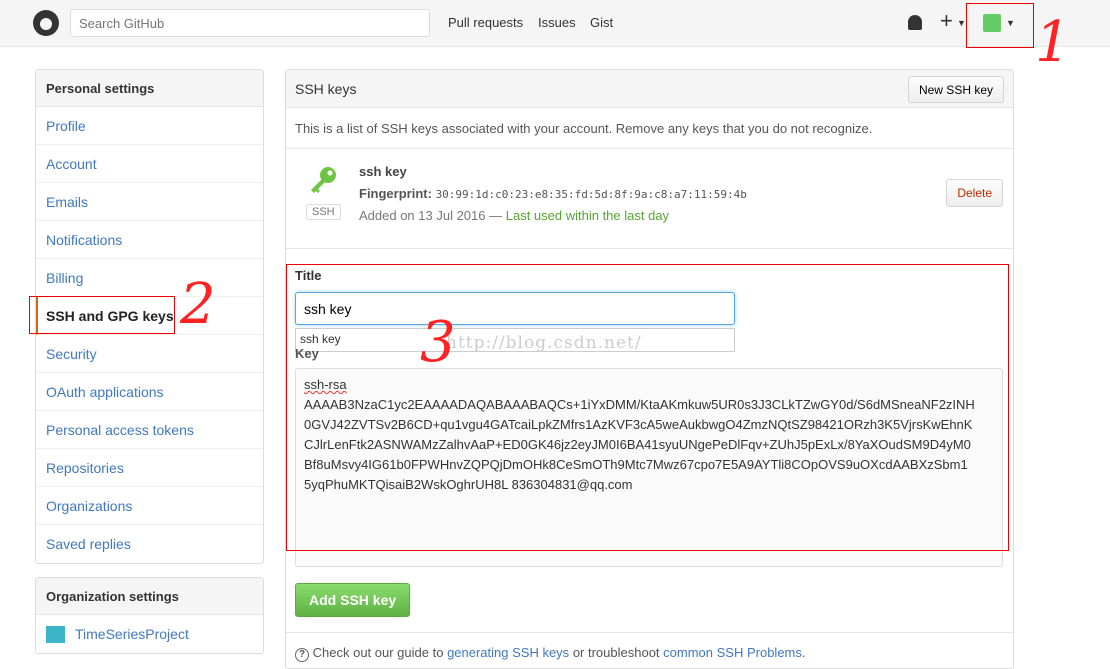 The image size is (1110, 669). What do you see at coordinates (149, 240) in the screenshot?
I see `sidebar-item-notifications: Notifications` at bounding box center [149, 240].